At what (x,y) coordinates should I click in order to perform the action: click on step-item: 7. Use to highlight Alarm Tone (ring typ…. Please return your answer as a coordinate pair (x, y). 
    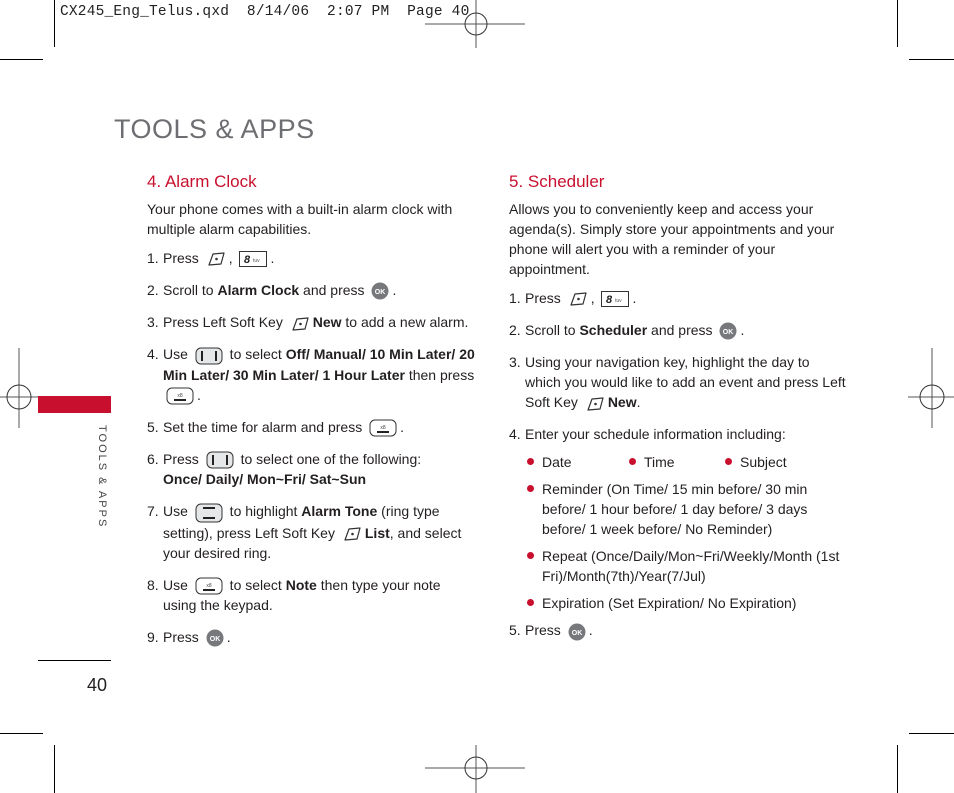
    Looking at the image, I should click on (304, 532).